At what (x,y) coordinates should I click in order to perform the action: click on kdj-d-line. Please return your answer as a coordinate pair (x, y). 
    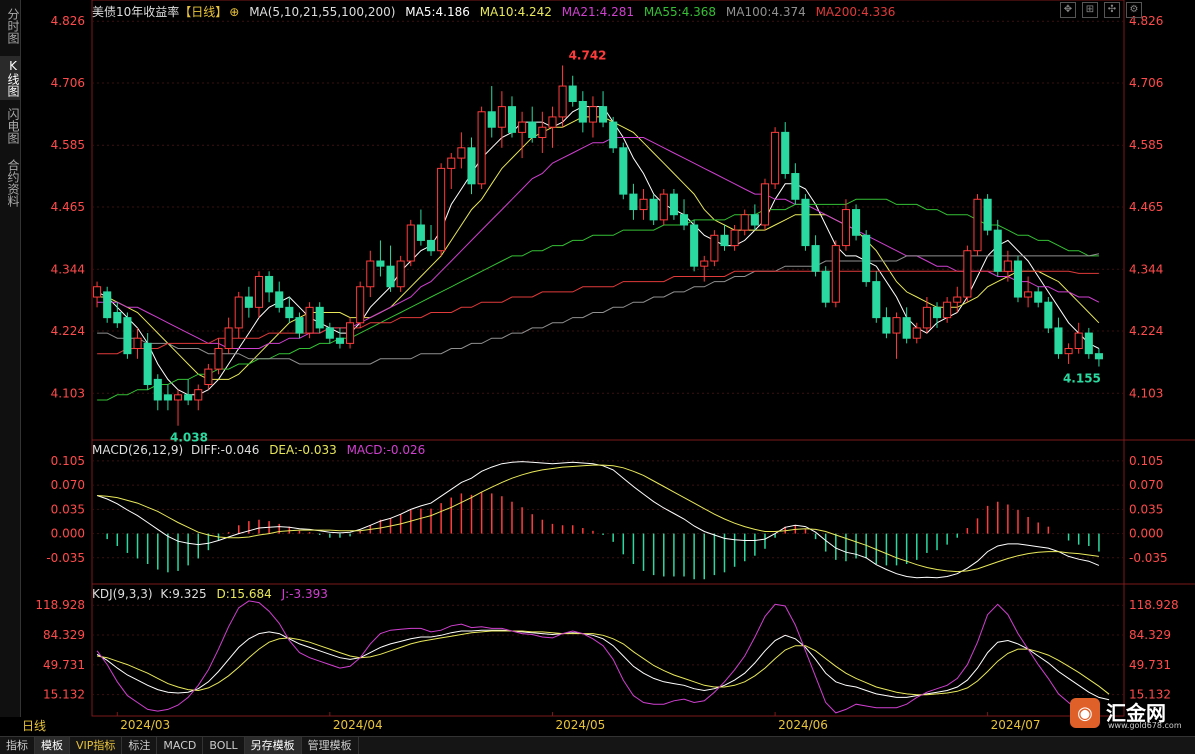
    Looking at the image, I should click on (603, 663).